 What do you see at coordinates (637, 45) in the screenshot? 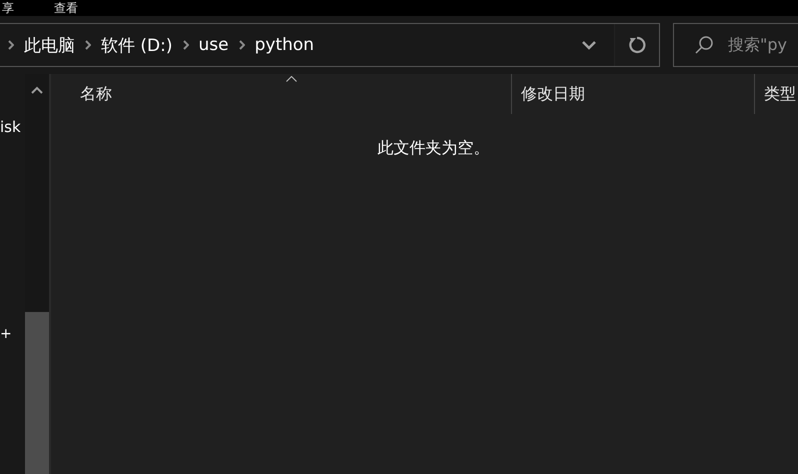
I see `refresh-icon` at bounding box center [637, 45].